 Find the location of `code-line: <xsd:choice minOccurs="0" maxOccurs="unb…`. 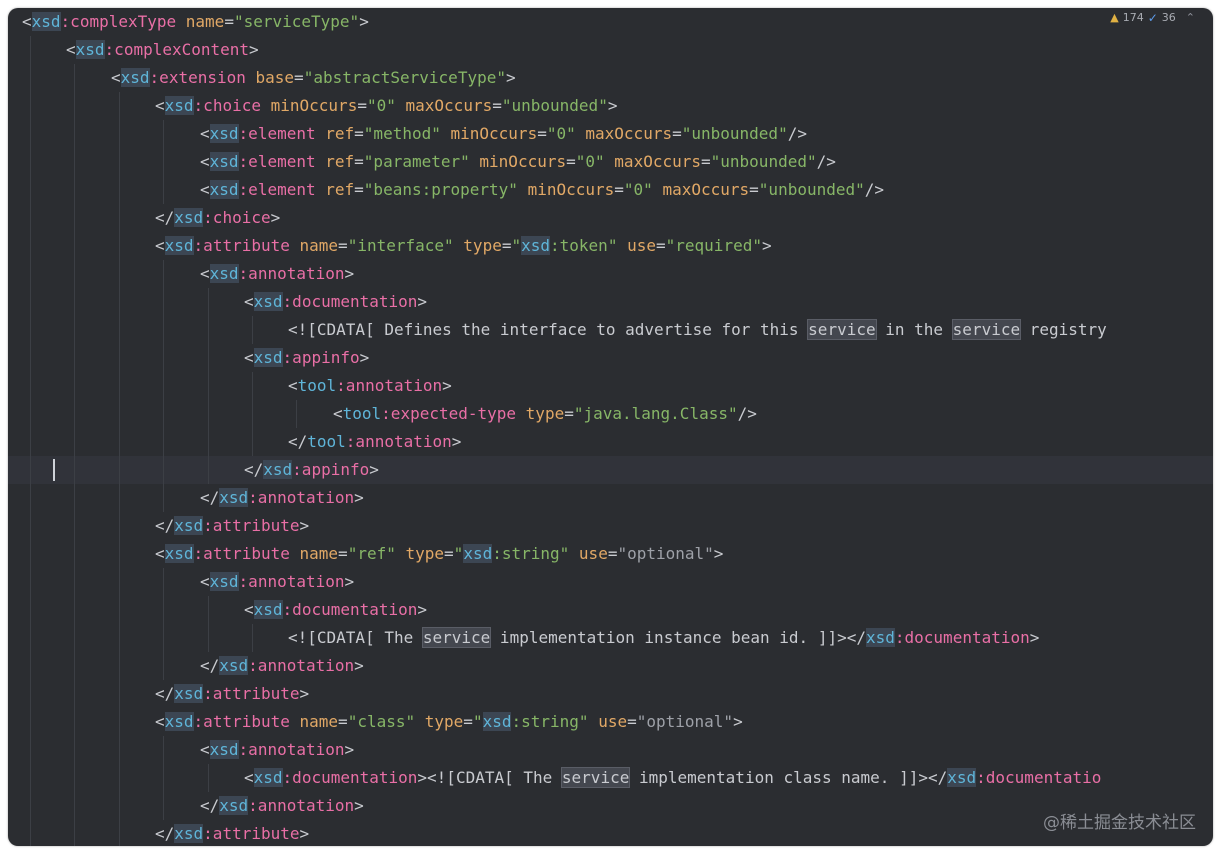

code-line: <xsd:choice minOccurs="0" maxOccurs="unb… is located at coordinates (610, 106).